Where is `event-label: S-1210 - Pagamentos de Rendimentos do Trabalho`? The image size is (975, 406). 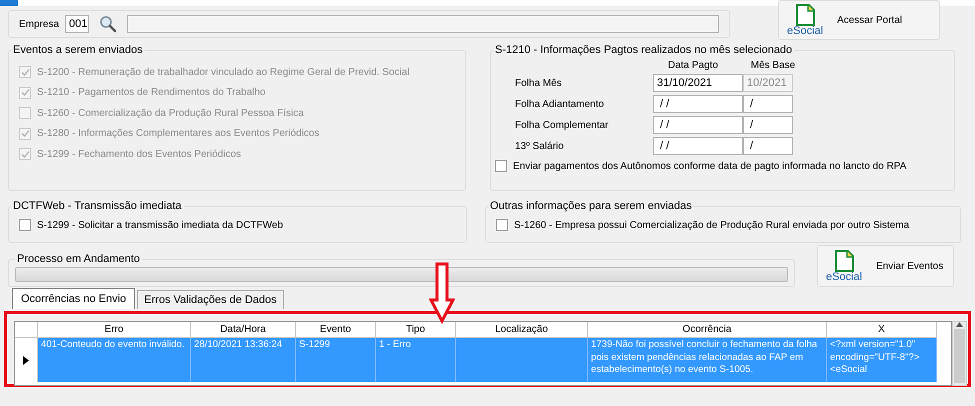
event-label: S-1210 - Pagamentos de Rendimentos do Trabalho is located at coordinates (151, 92).